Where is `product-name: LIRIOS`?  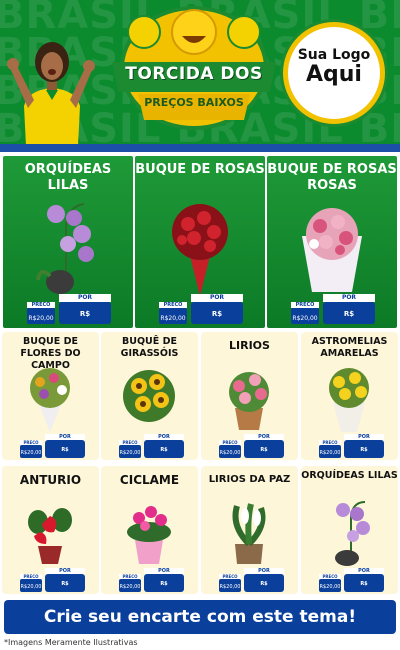
product-name: LIRIOS is located at coordinates (249, 345).